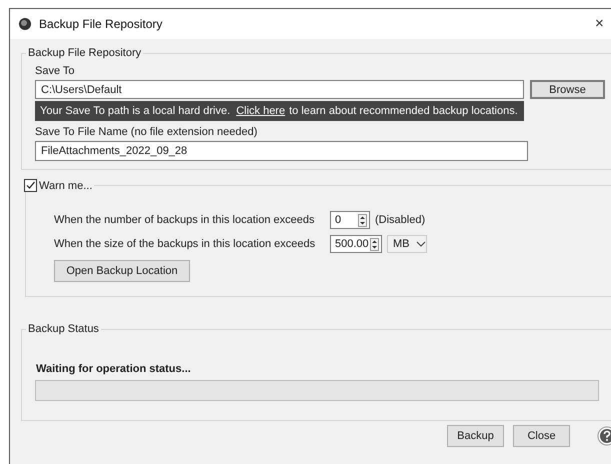  Describe the element at coordinates (85, 53) in the screenshot. I see `group-legend: Backup File Repository` at that location.